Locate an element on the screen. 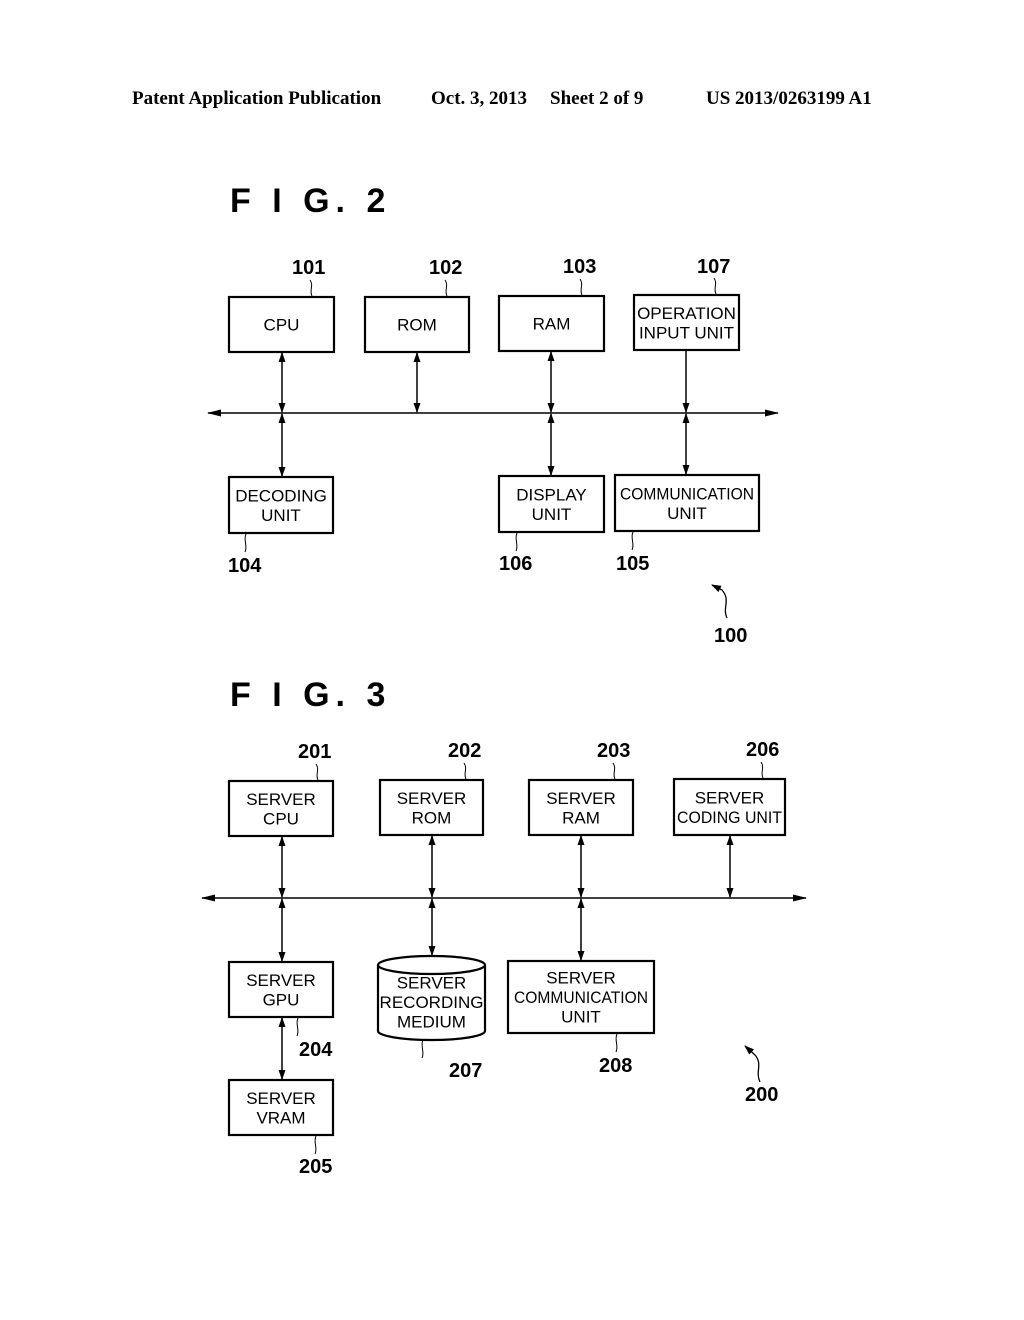 Image resolution: width=1024 pixels, height=1320 pixels. reference-numeral-202: 202 is located at coordinates (464, 751).